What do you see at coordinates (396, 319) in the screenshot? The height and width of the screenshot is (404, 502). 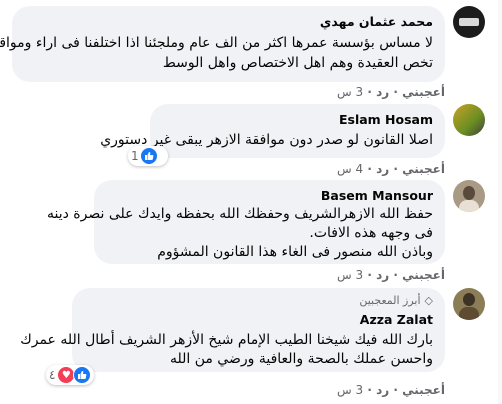 I see `comment-author: Azza Zalat` at bounding box center [396, 319].